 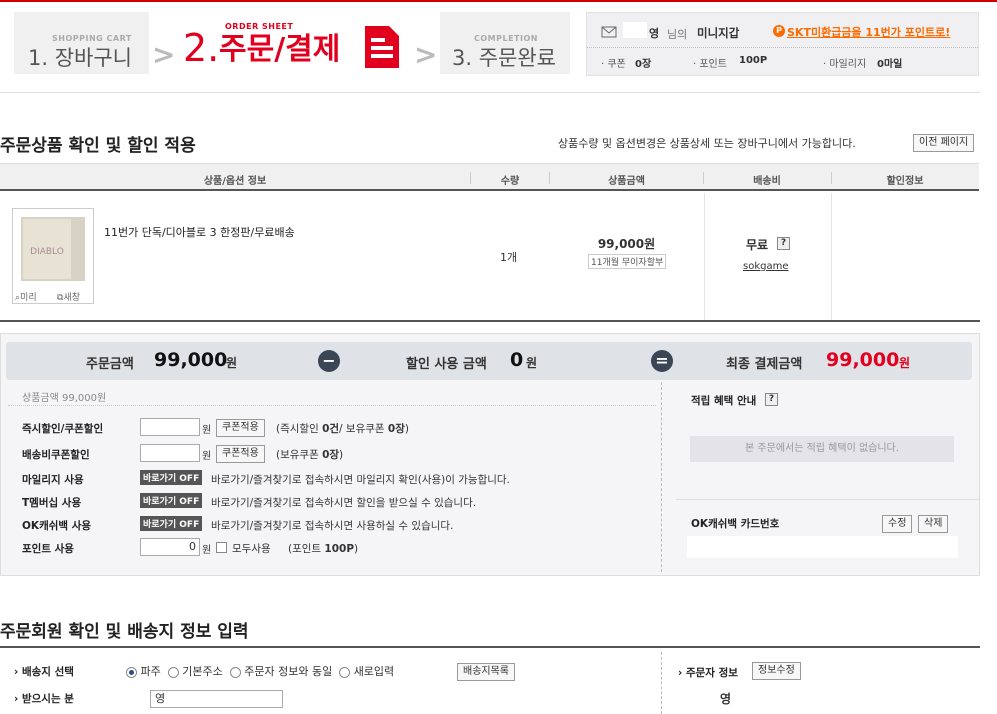 I want to click on product-image-icon: DIABLO, so click(x=53, y=249).